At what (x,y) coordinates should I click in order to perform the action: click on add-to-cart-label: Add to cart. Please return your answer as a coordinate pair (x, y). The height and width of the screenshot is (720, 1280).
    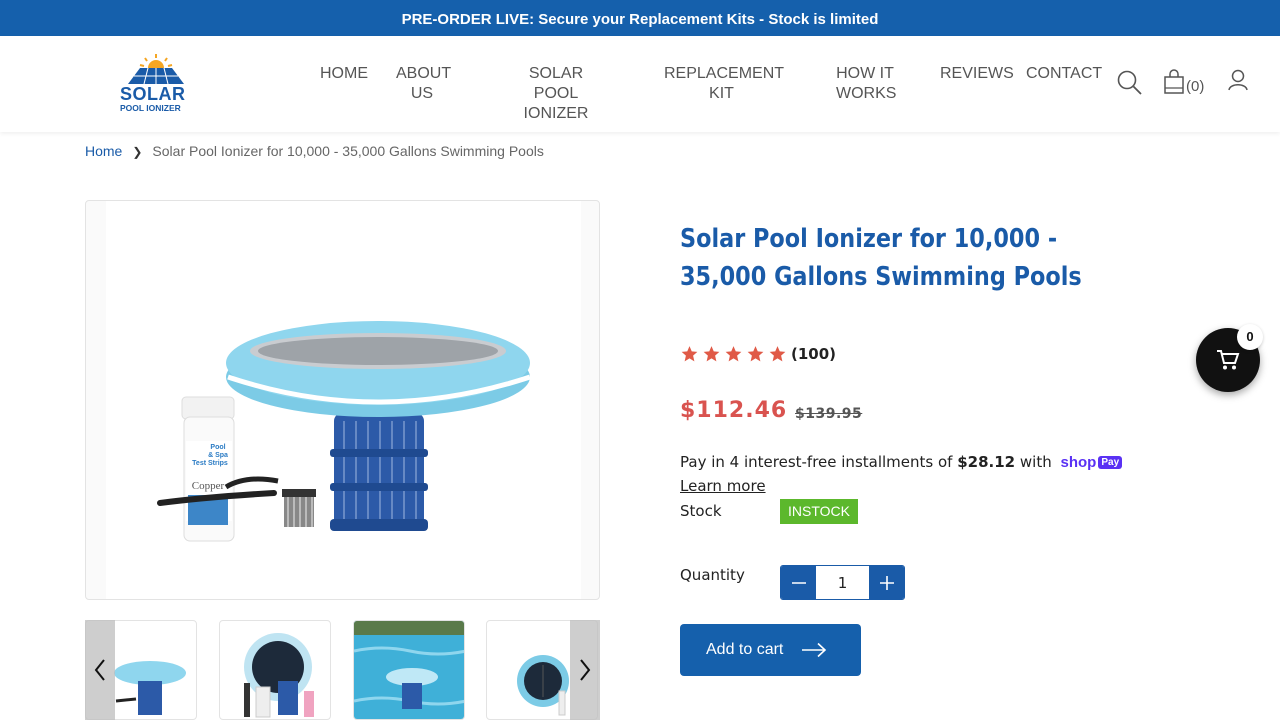
    Looking at the image, I should click on (745, 649).